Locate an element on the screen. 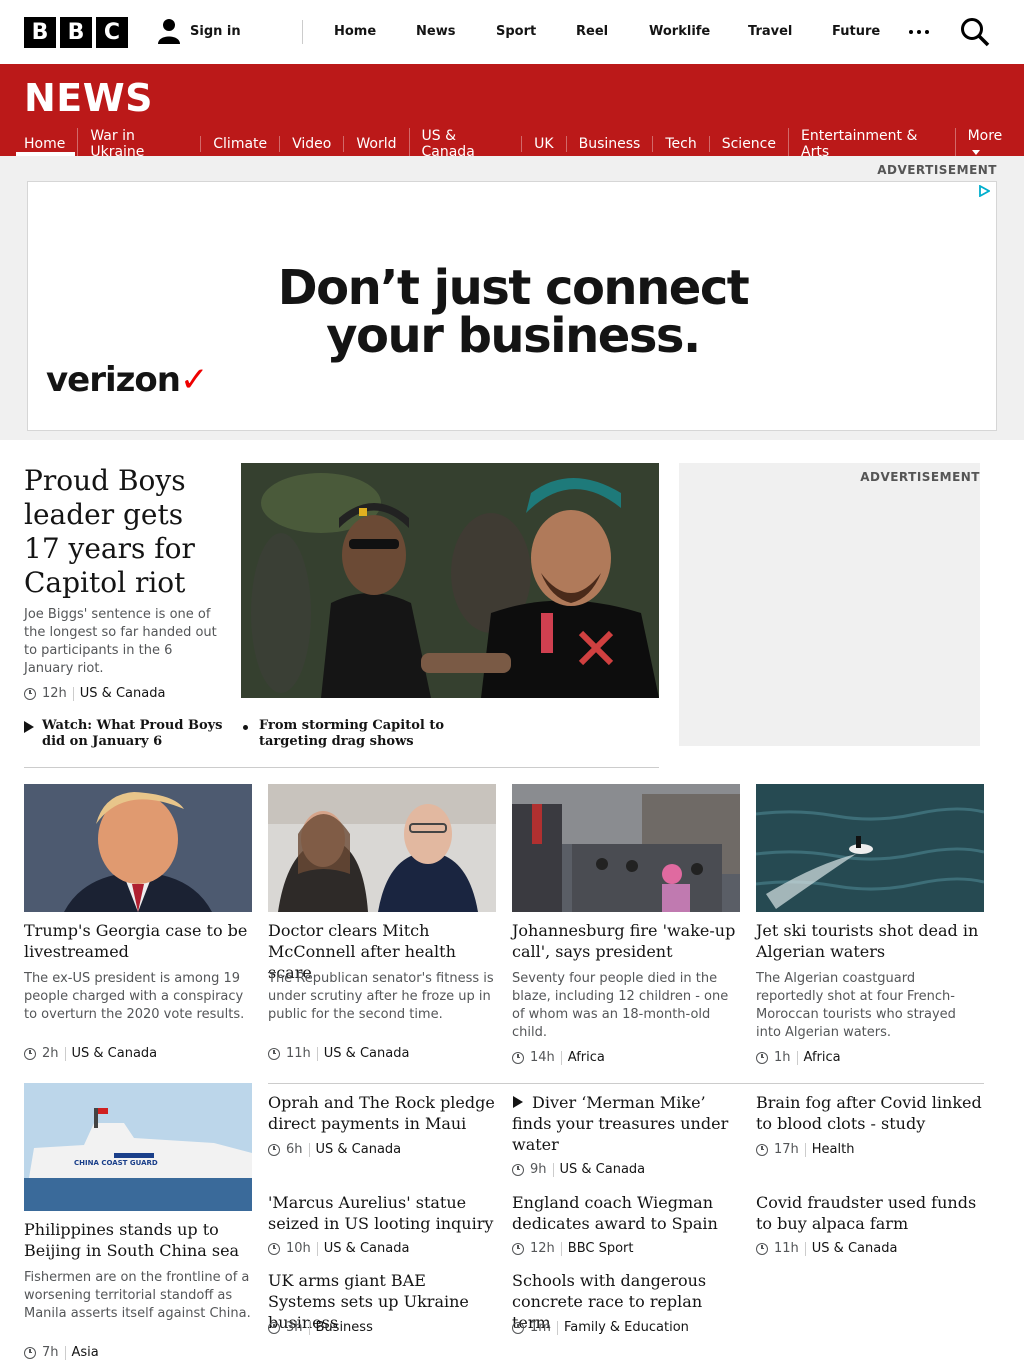 This screenshot has width=1024, height=1366. coast-guard-photo: CHINA COAST GUARD is located at coordinates (138, 1147).